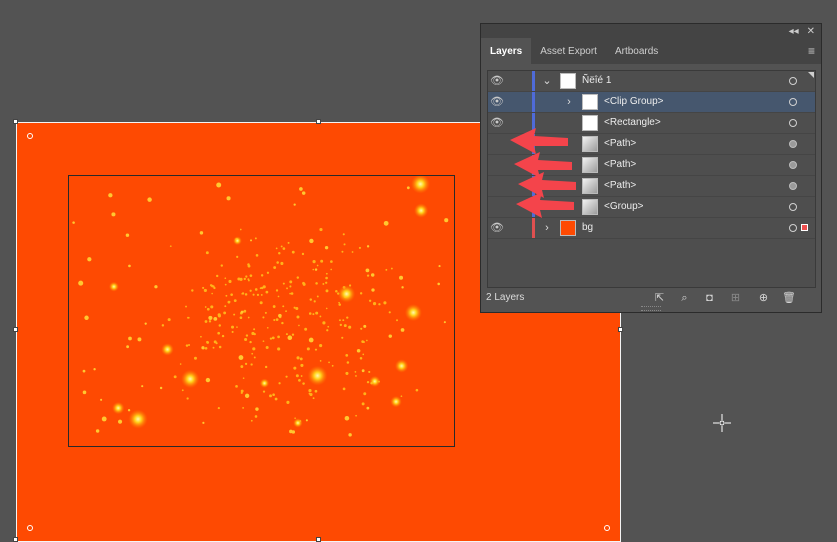 The image size is (837, 542). I want to click on trash-icon: 🗑, so click(789, 298).